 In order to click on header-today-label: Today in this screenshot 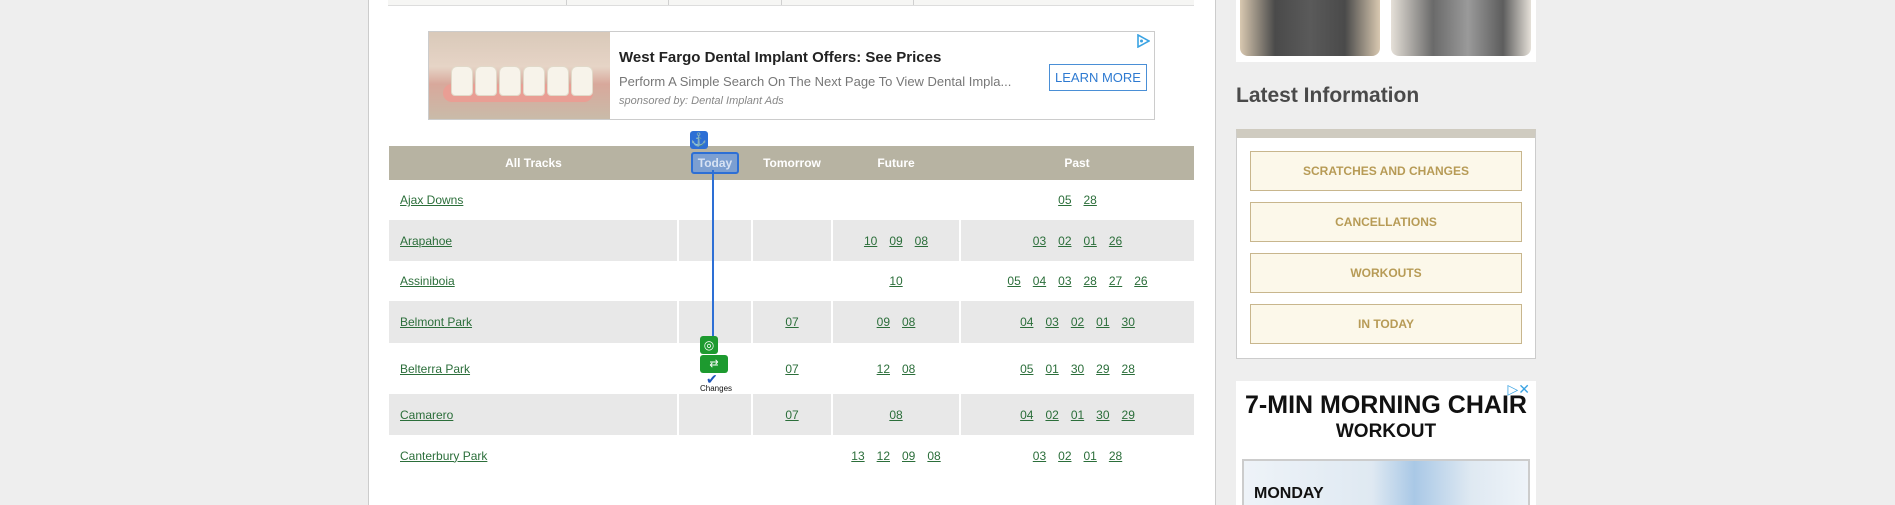, I will do `click(715, 163)`.